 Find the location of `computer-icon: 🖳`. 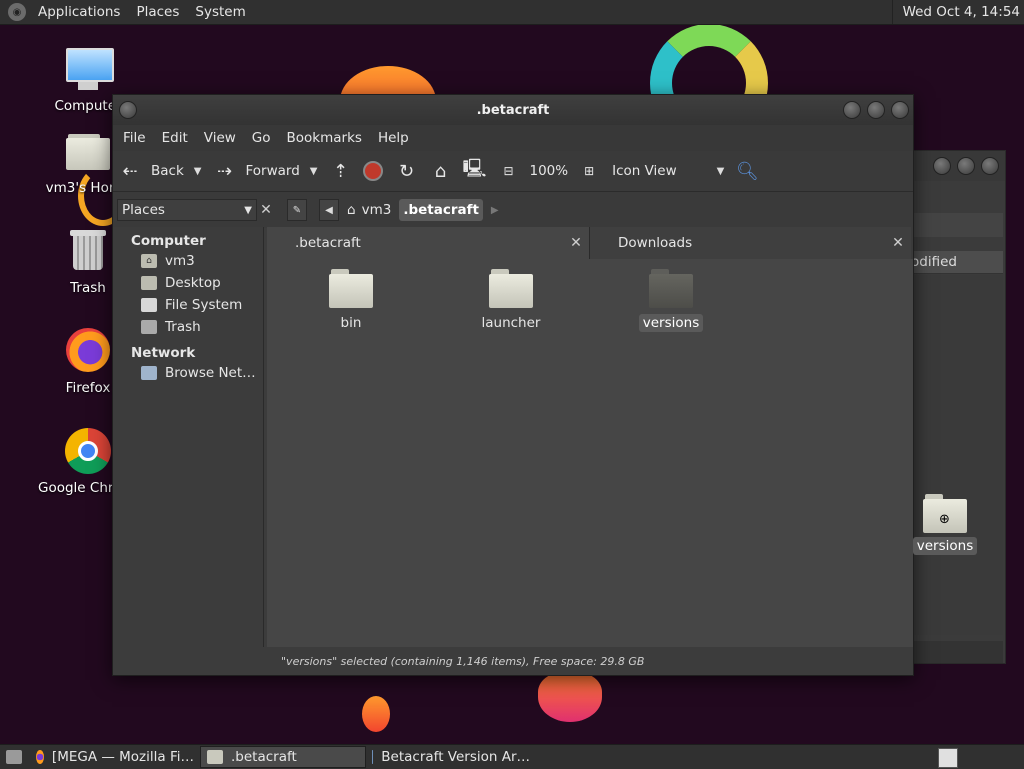

computer-icon: 🖳 is located at coordinates (474, 170).